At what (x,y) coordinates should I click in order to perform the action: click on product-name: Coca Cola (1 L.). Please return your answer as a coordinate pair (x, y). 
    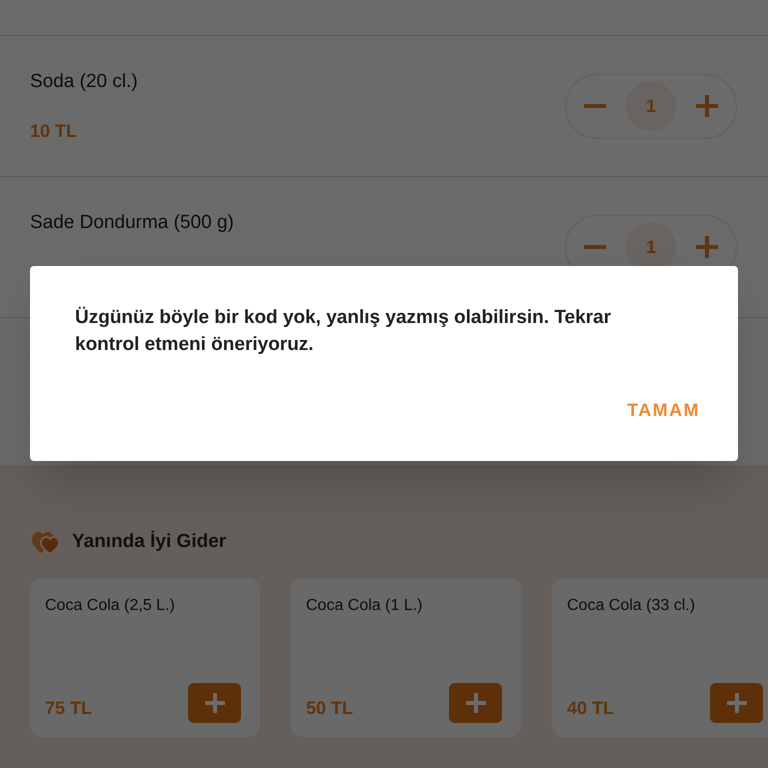
    Looking at the image, I should click on (365, 606).